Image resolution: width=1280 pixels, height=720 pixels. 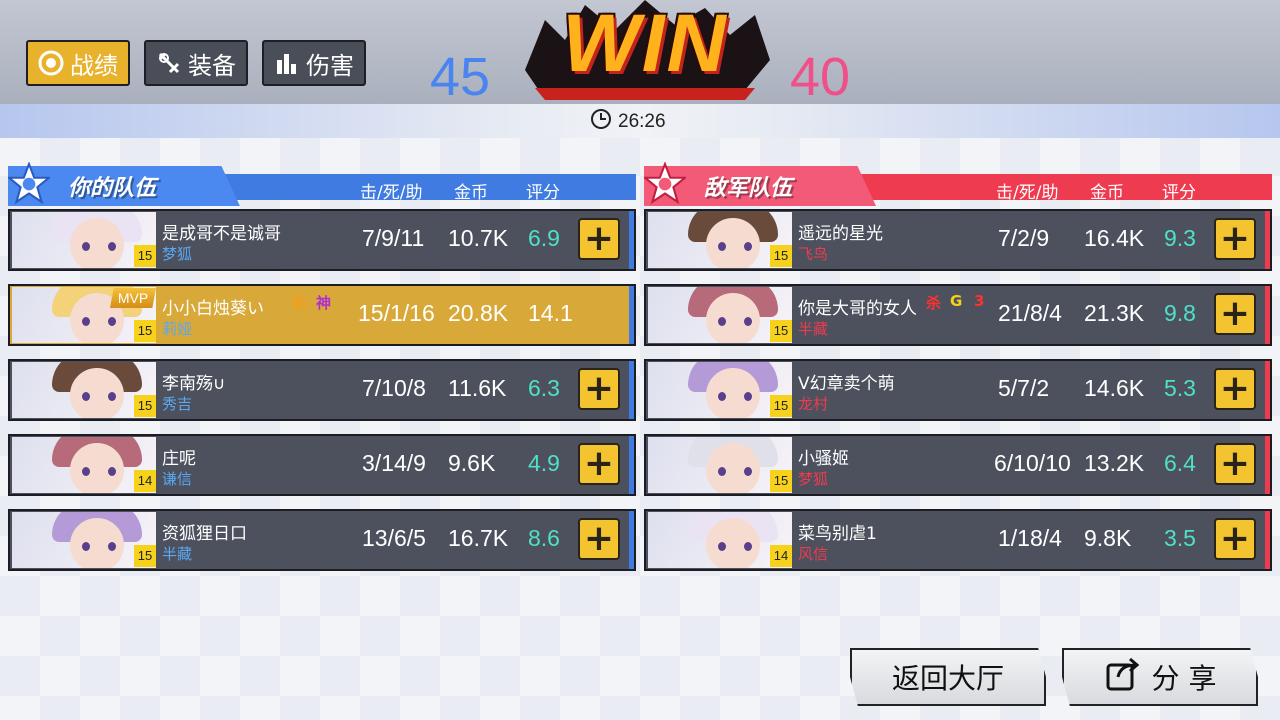 I want to click on tab-damage-label: 伤害, so click(x=330, y=65).